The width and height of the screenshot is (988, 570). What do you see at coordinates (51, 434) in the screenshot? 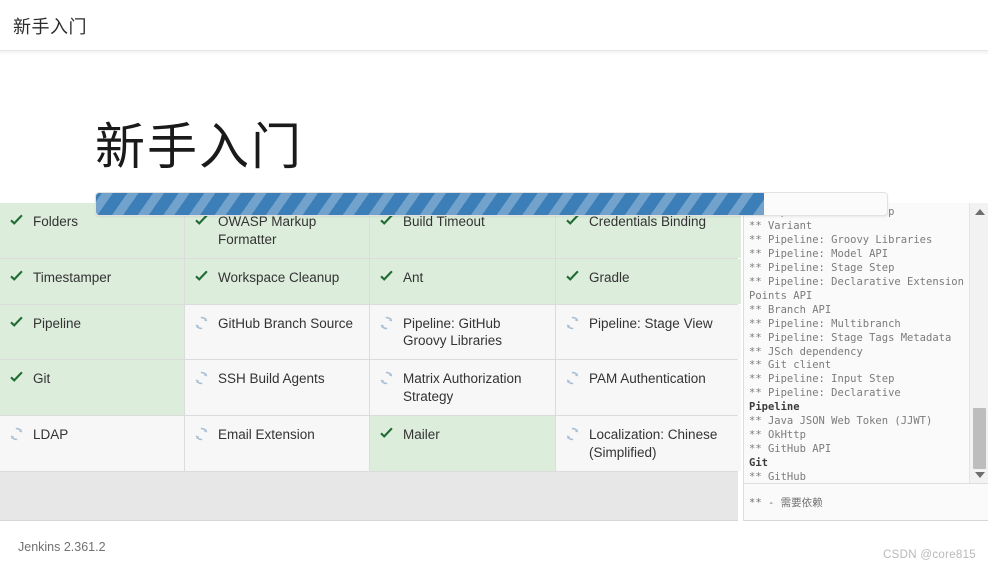
I see `plugin-name-label: LDAP` at bounding box center [51, 434].